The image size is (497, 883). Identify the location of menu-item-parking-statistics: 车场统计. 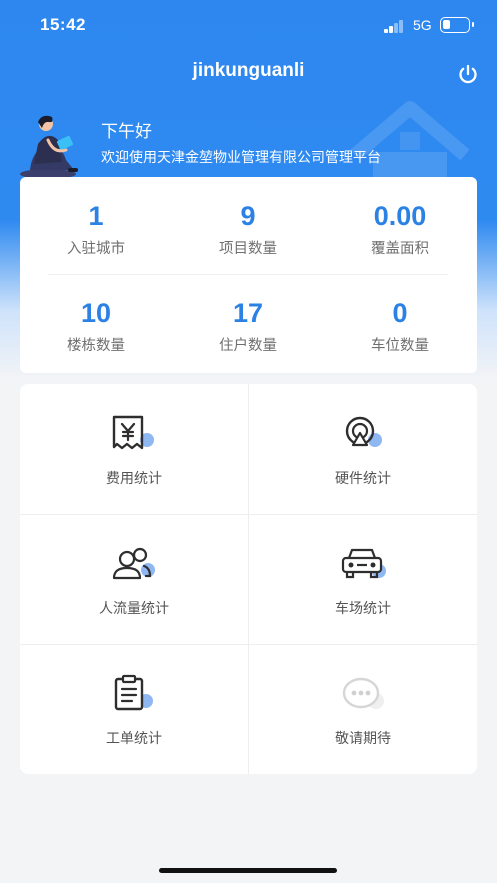
(363, 579).